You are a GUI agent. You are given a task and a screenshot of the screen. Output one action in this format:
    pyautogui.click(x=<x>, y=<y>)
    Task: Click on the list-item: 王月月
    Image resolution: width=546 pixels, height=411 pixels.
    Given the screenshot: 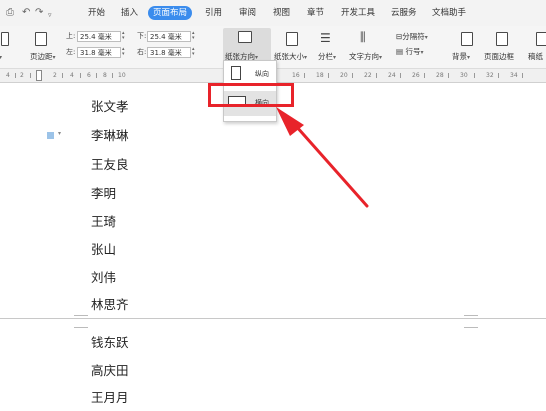 What is the action you would take?
    pyautogui.click(x=110, y=398)
    